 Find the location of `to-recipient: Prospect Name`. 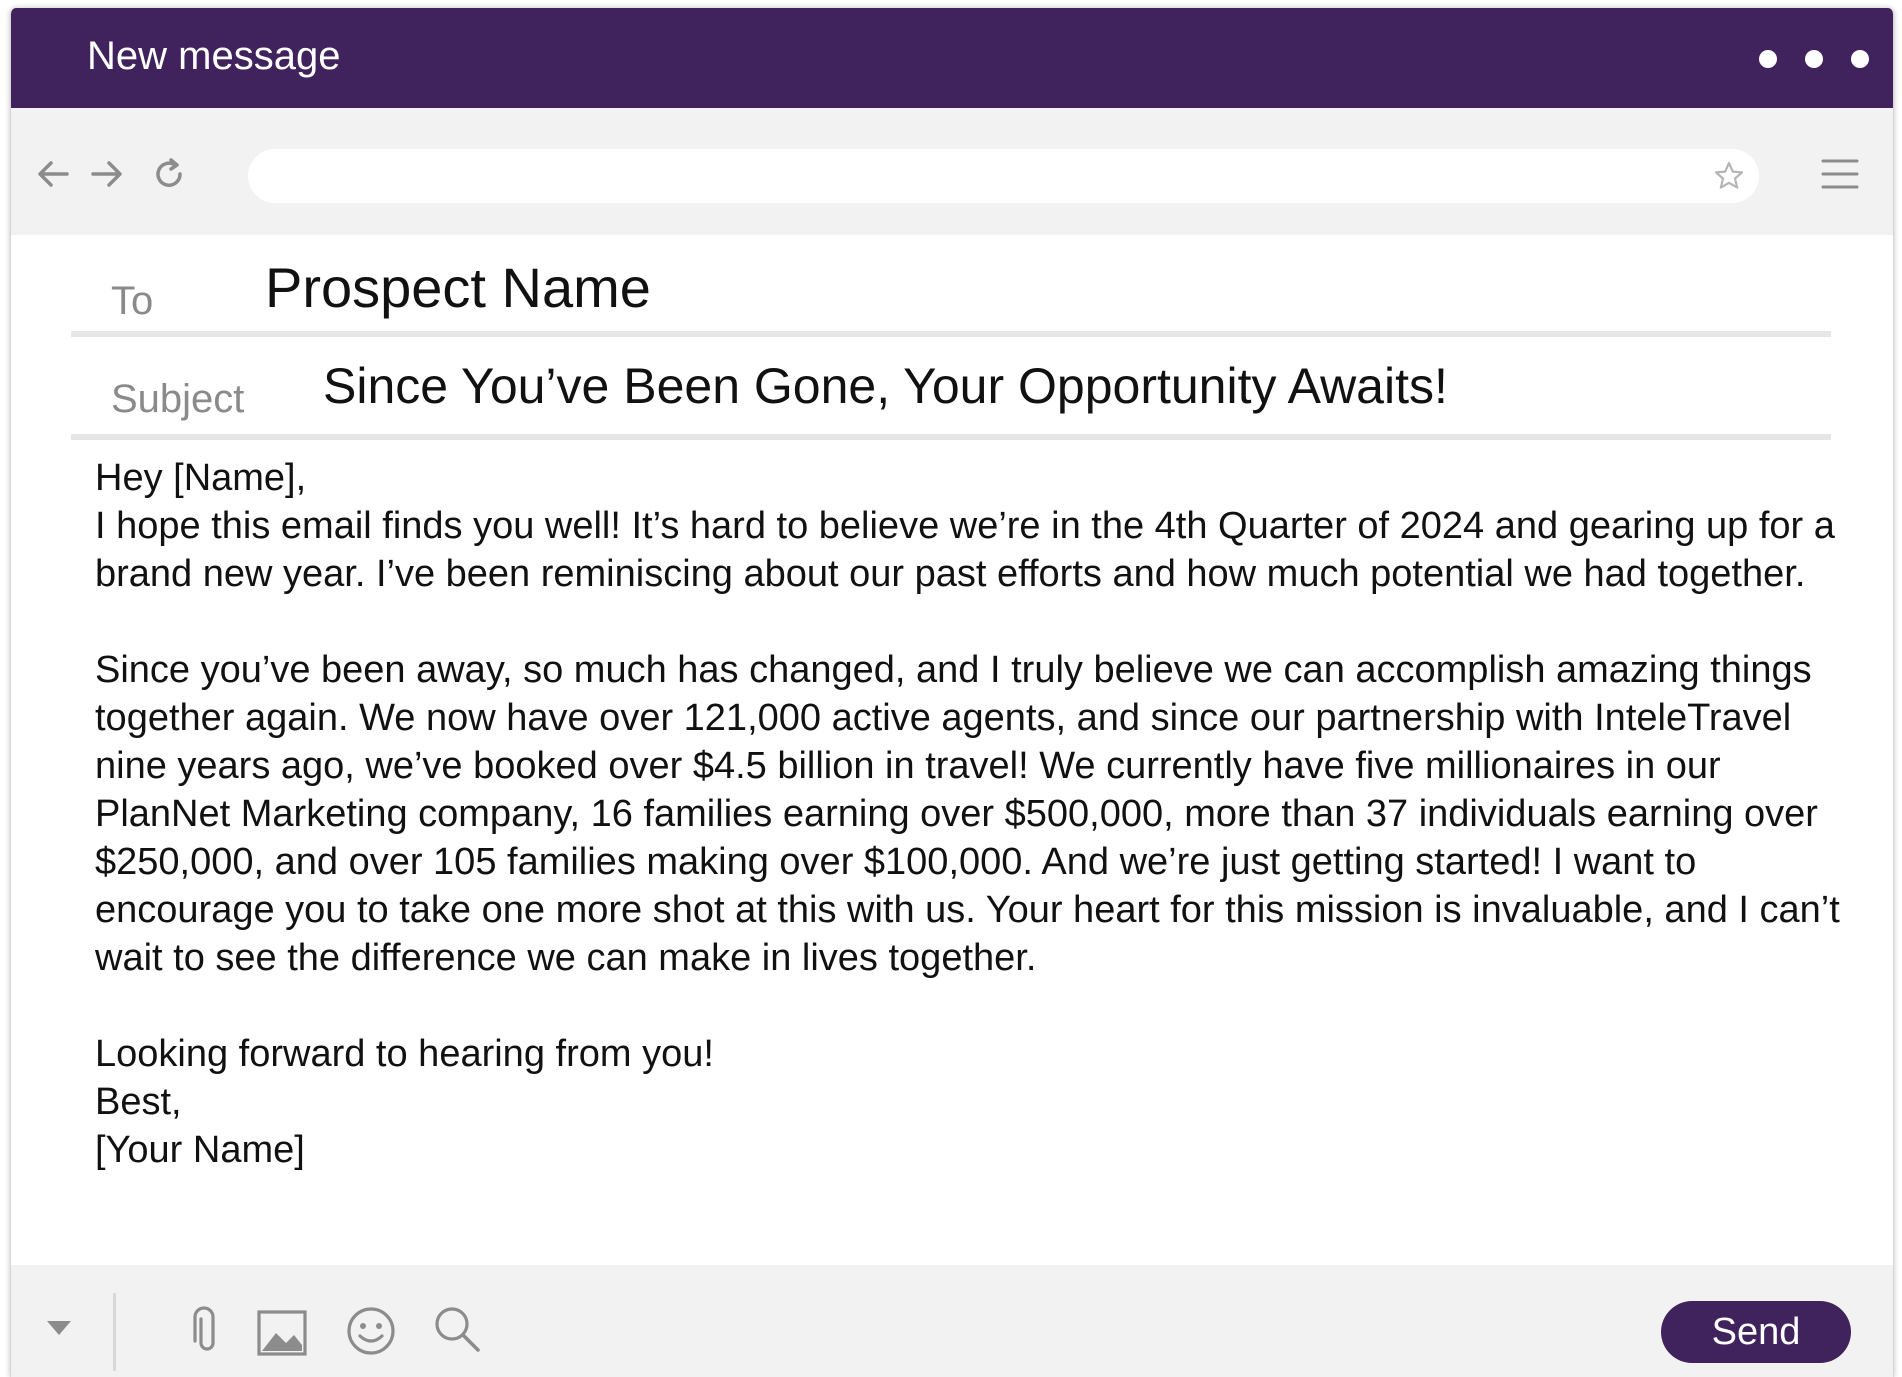

to-recipient: Prospect Name is located at coordinates (458, 287).